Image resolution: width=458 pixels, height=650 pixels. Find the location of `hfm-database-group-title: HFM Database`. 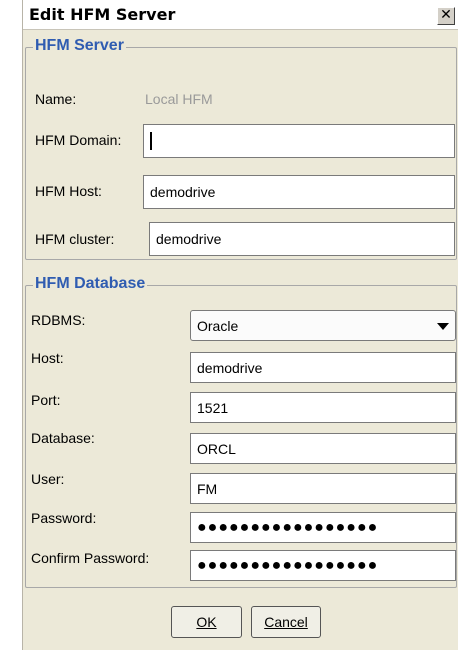

hfm-database-group-title: HFM Database is located at coordinates (90, 284).